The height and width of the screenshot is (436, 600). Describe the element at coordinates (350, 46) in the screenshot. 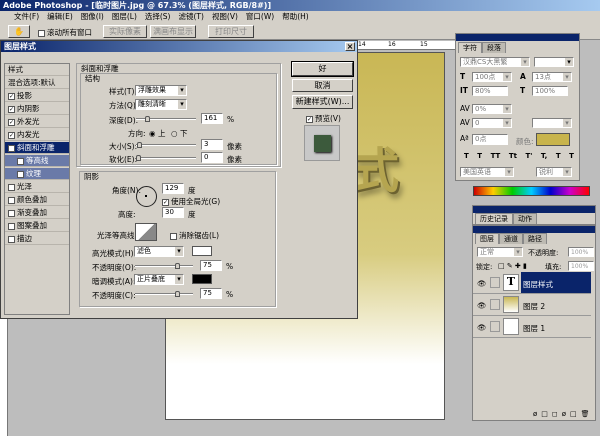

I see `close-icon: ×` at that location.